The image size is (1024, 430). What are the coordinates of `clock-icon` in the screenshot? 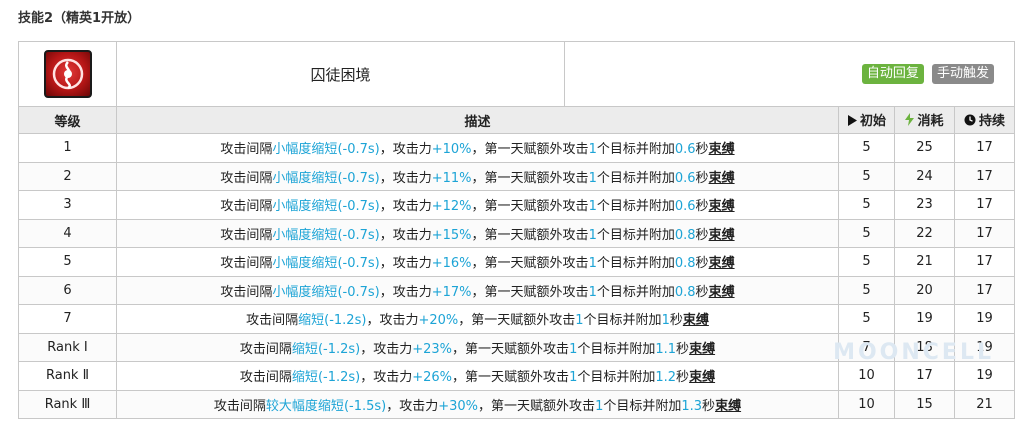 It's located at (970, 122).